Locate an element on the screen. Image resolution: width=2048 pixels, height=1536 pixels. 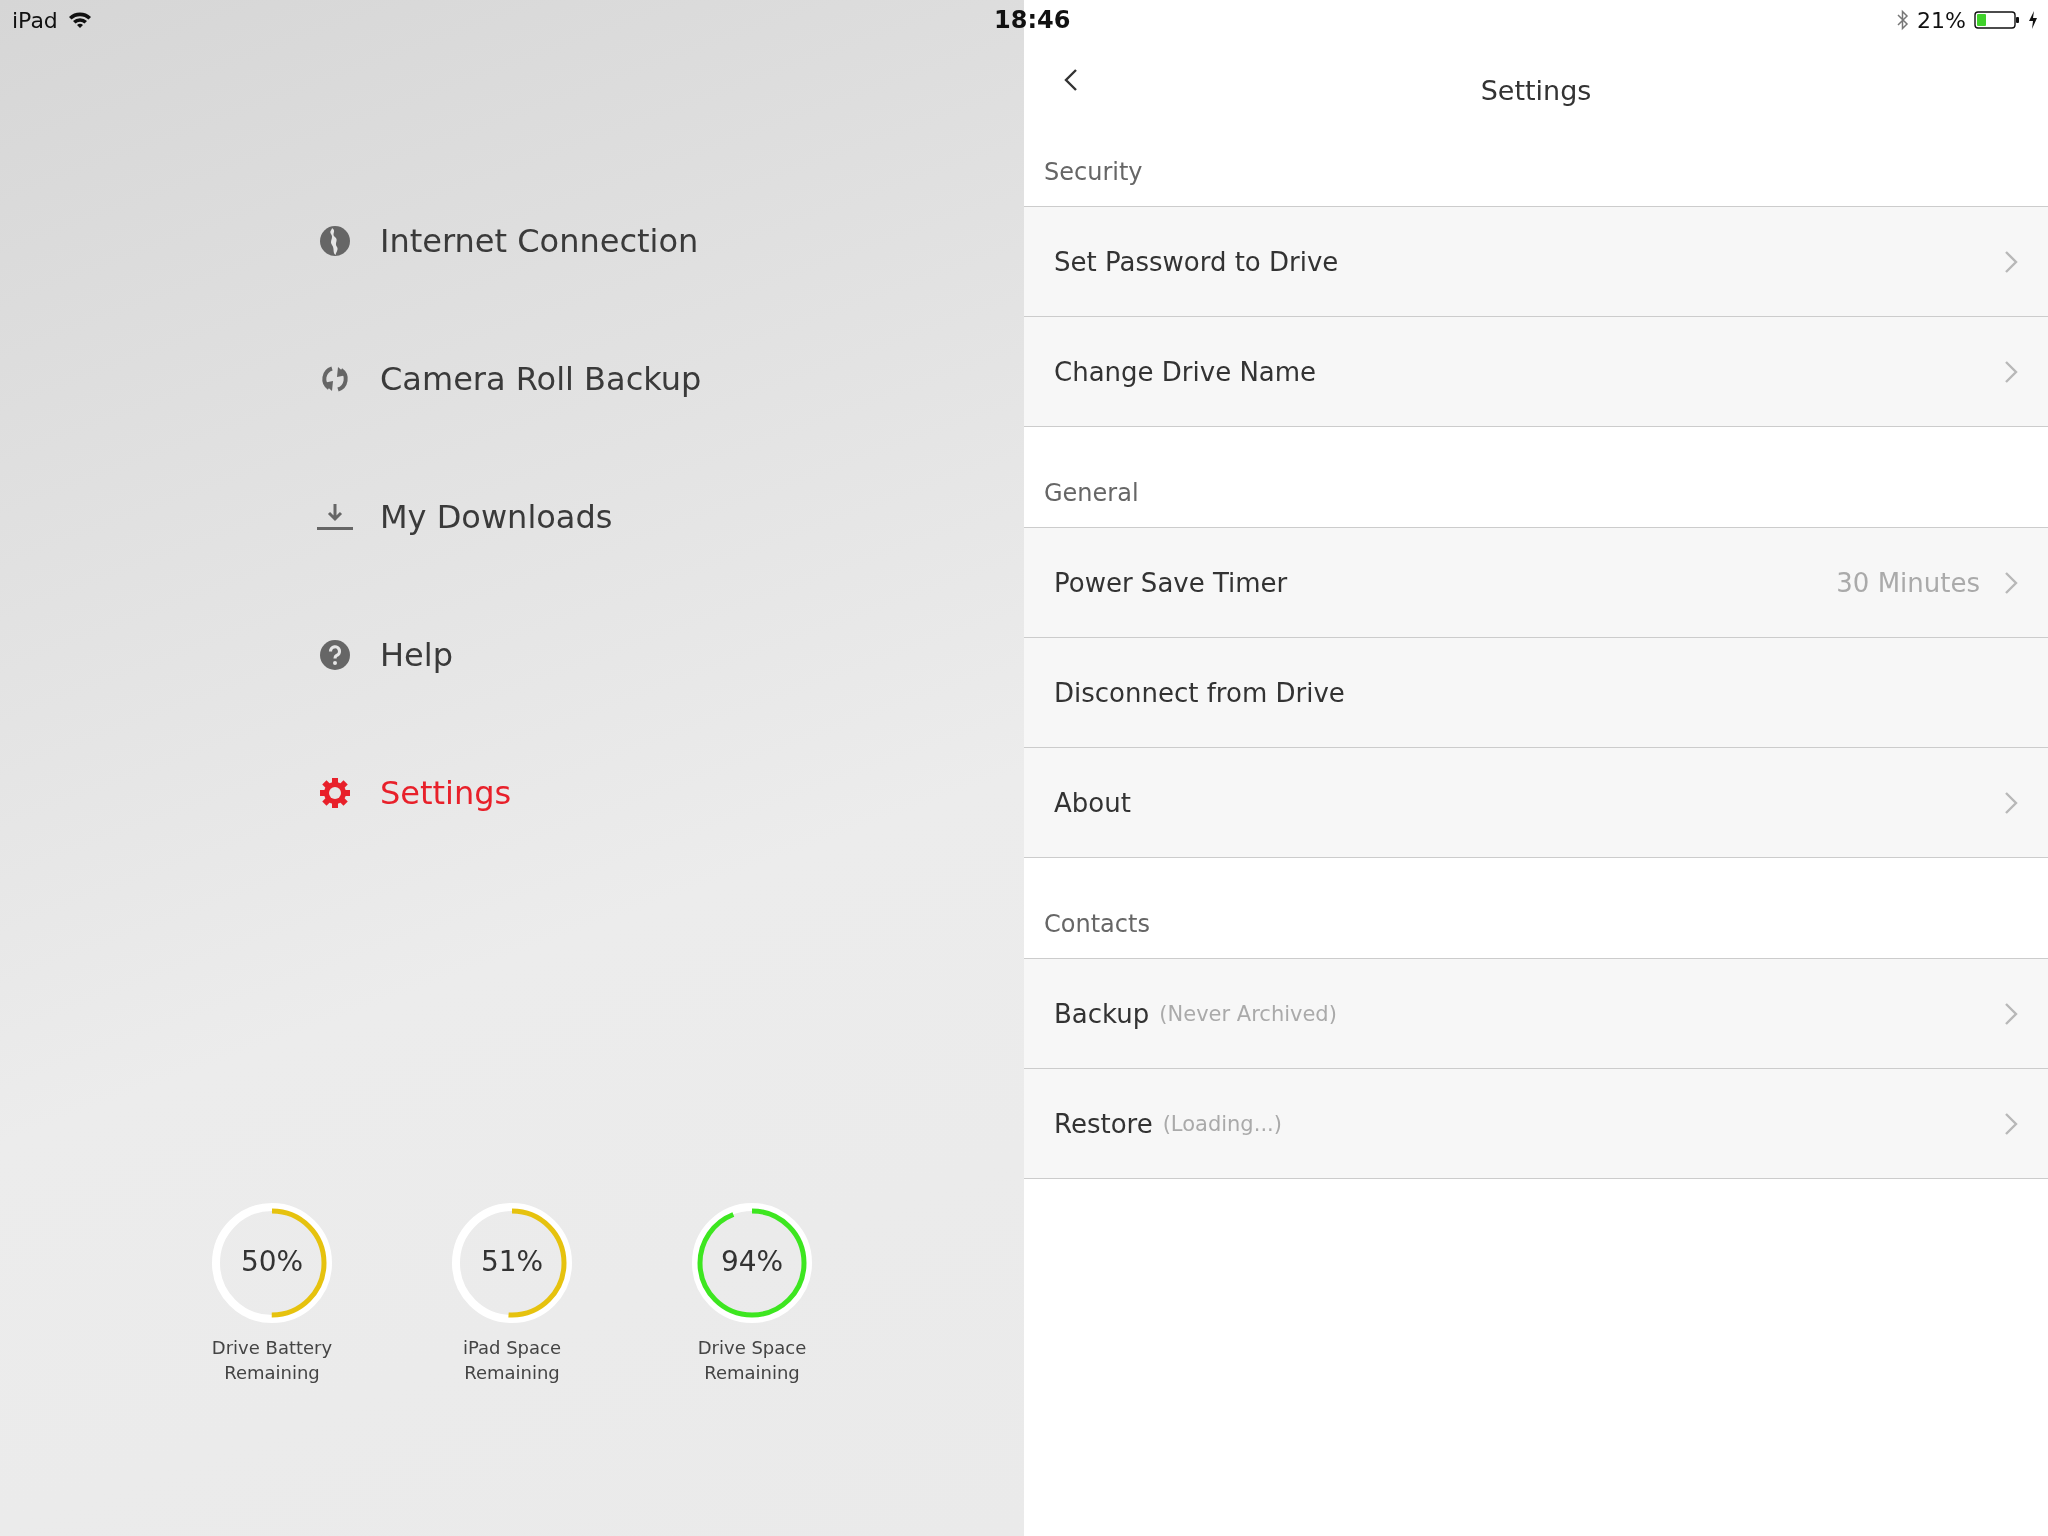
row-label: Change Drive Name is located at coordinates (1185, 371).